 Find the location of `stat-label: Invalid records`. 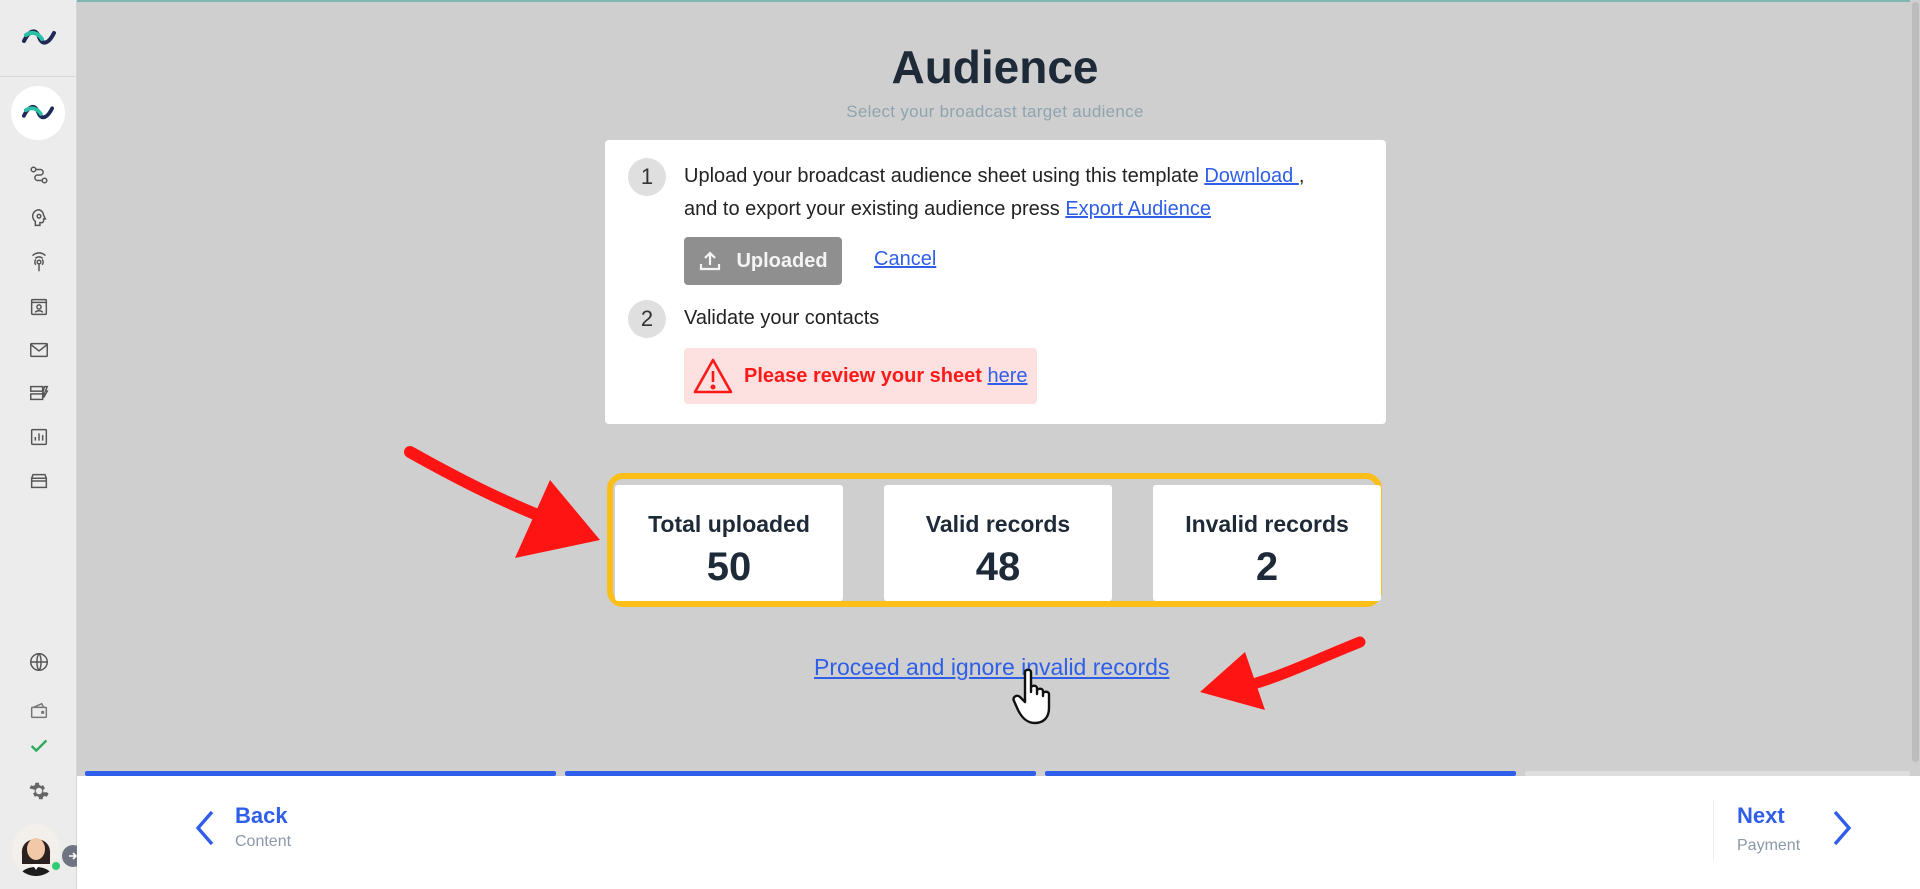

stat-label: Invalid records is located at coordinates (1267, 524).